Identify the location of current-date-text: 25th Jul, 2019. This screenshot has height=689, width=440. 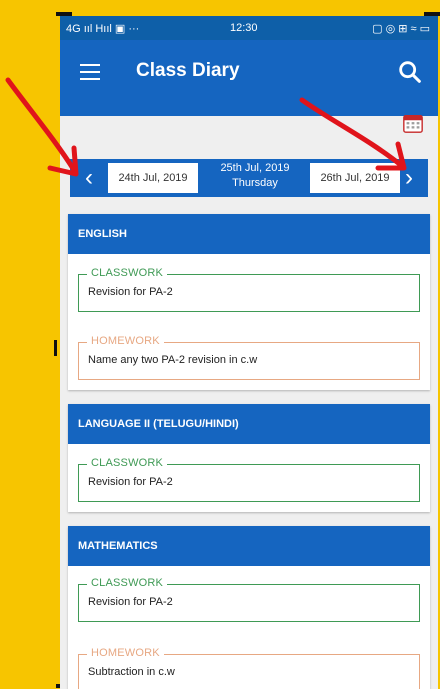
(255, 168).